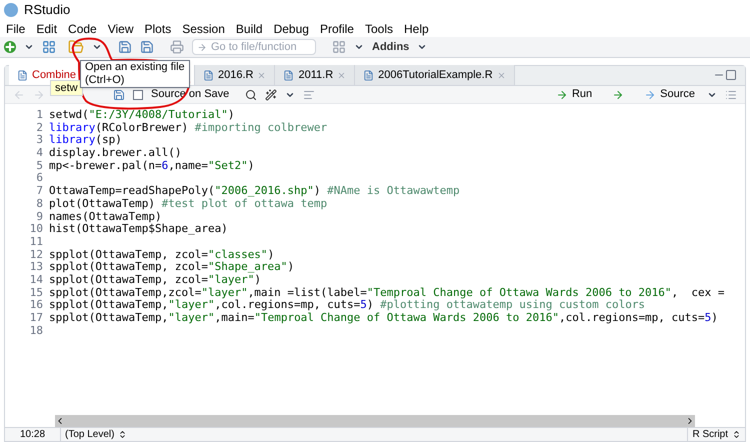 Image resolution: width=750 pixels, height=442 pixels. I want to click on tooltip-text: Open an existing file, so click(135, 67).